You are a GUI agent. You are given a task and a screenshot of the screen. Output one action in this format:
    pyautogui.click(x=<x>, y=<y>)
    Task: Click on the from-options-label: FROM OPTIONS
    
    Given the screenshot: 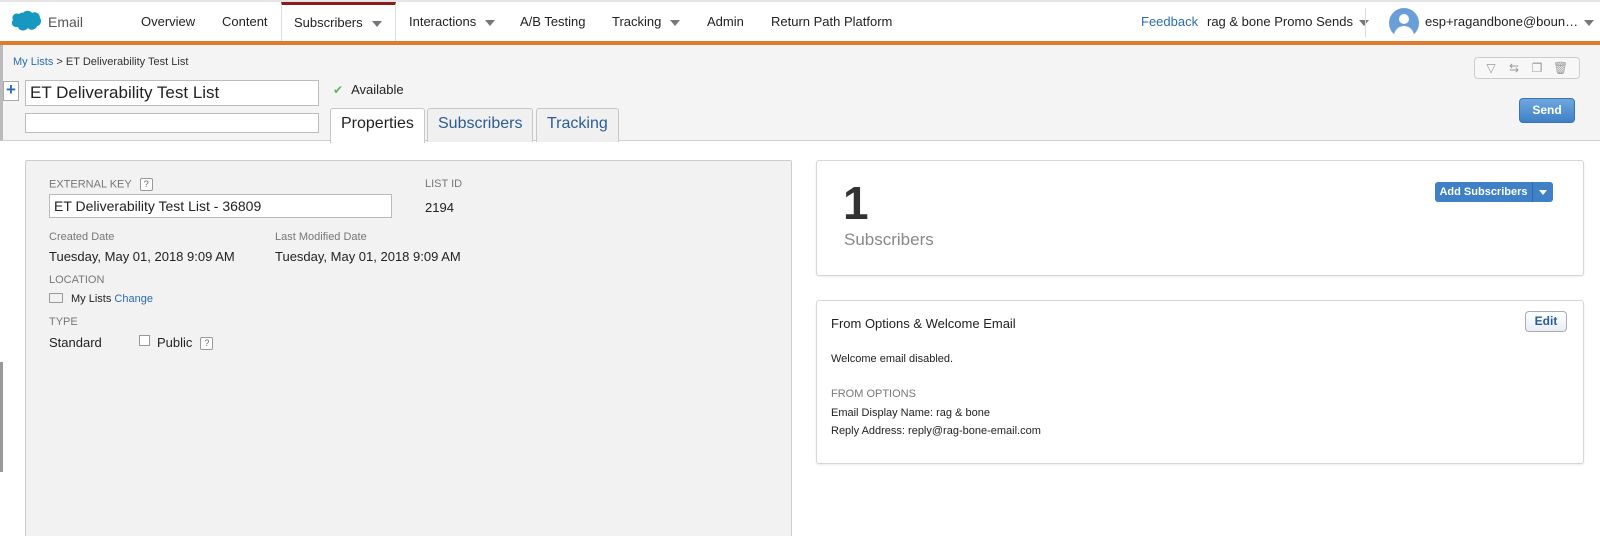 What is the action you would take?
    pyautogui.click(x=873, y=394)
    